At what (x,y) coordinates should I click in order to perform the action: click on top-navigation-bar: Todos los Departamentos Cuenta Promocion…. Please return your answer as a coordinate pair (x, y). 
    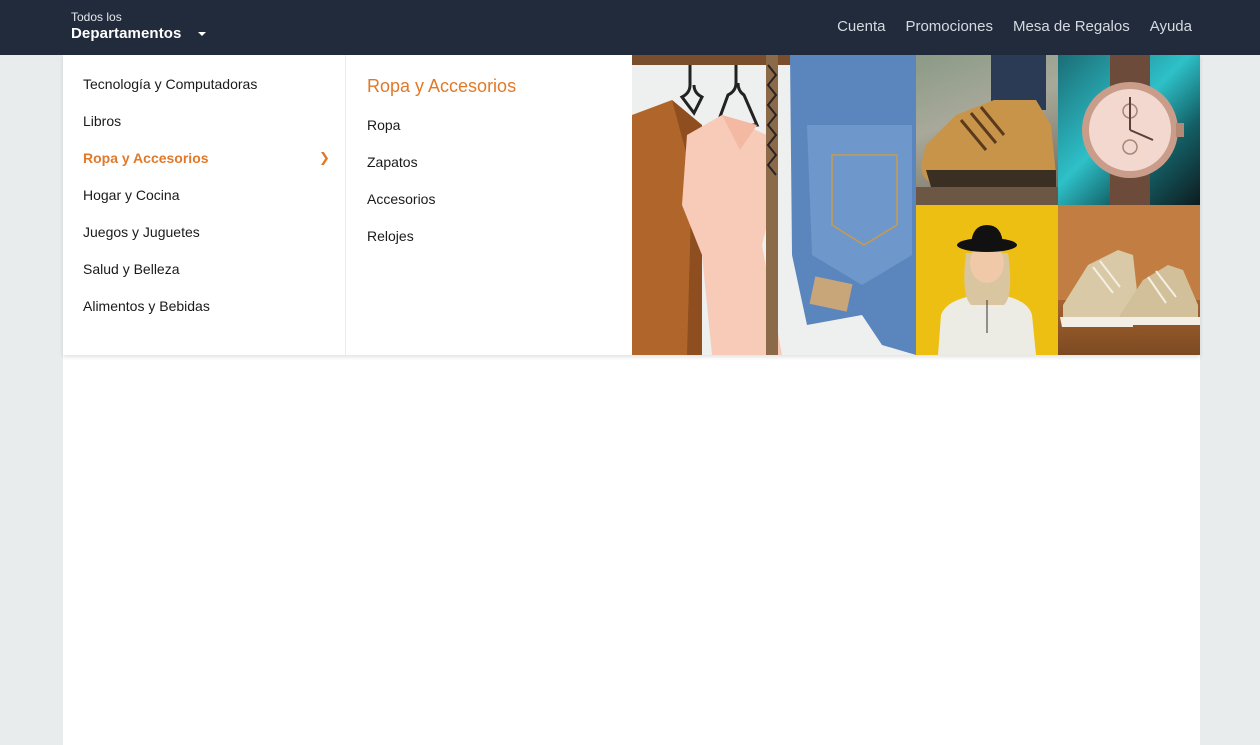
    Looking at the image, I should click on (630, 27).